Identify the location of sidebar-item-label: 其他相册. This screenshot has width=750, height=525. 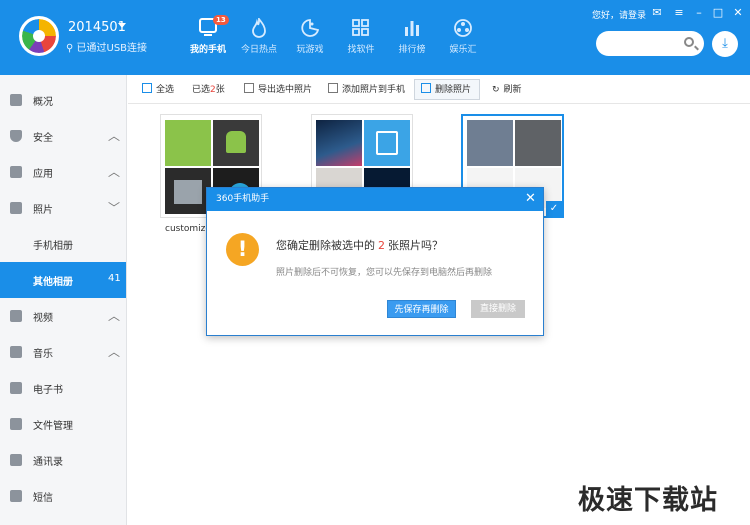
(53, 282).